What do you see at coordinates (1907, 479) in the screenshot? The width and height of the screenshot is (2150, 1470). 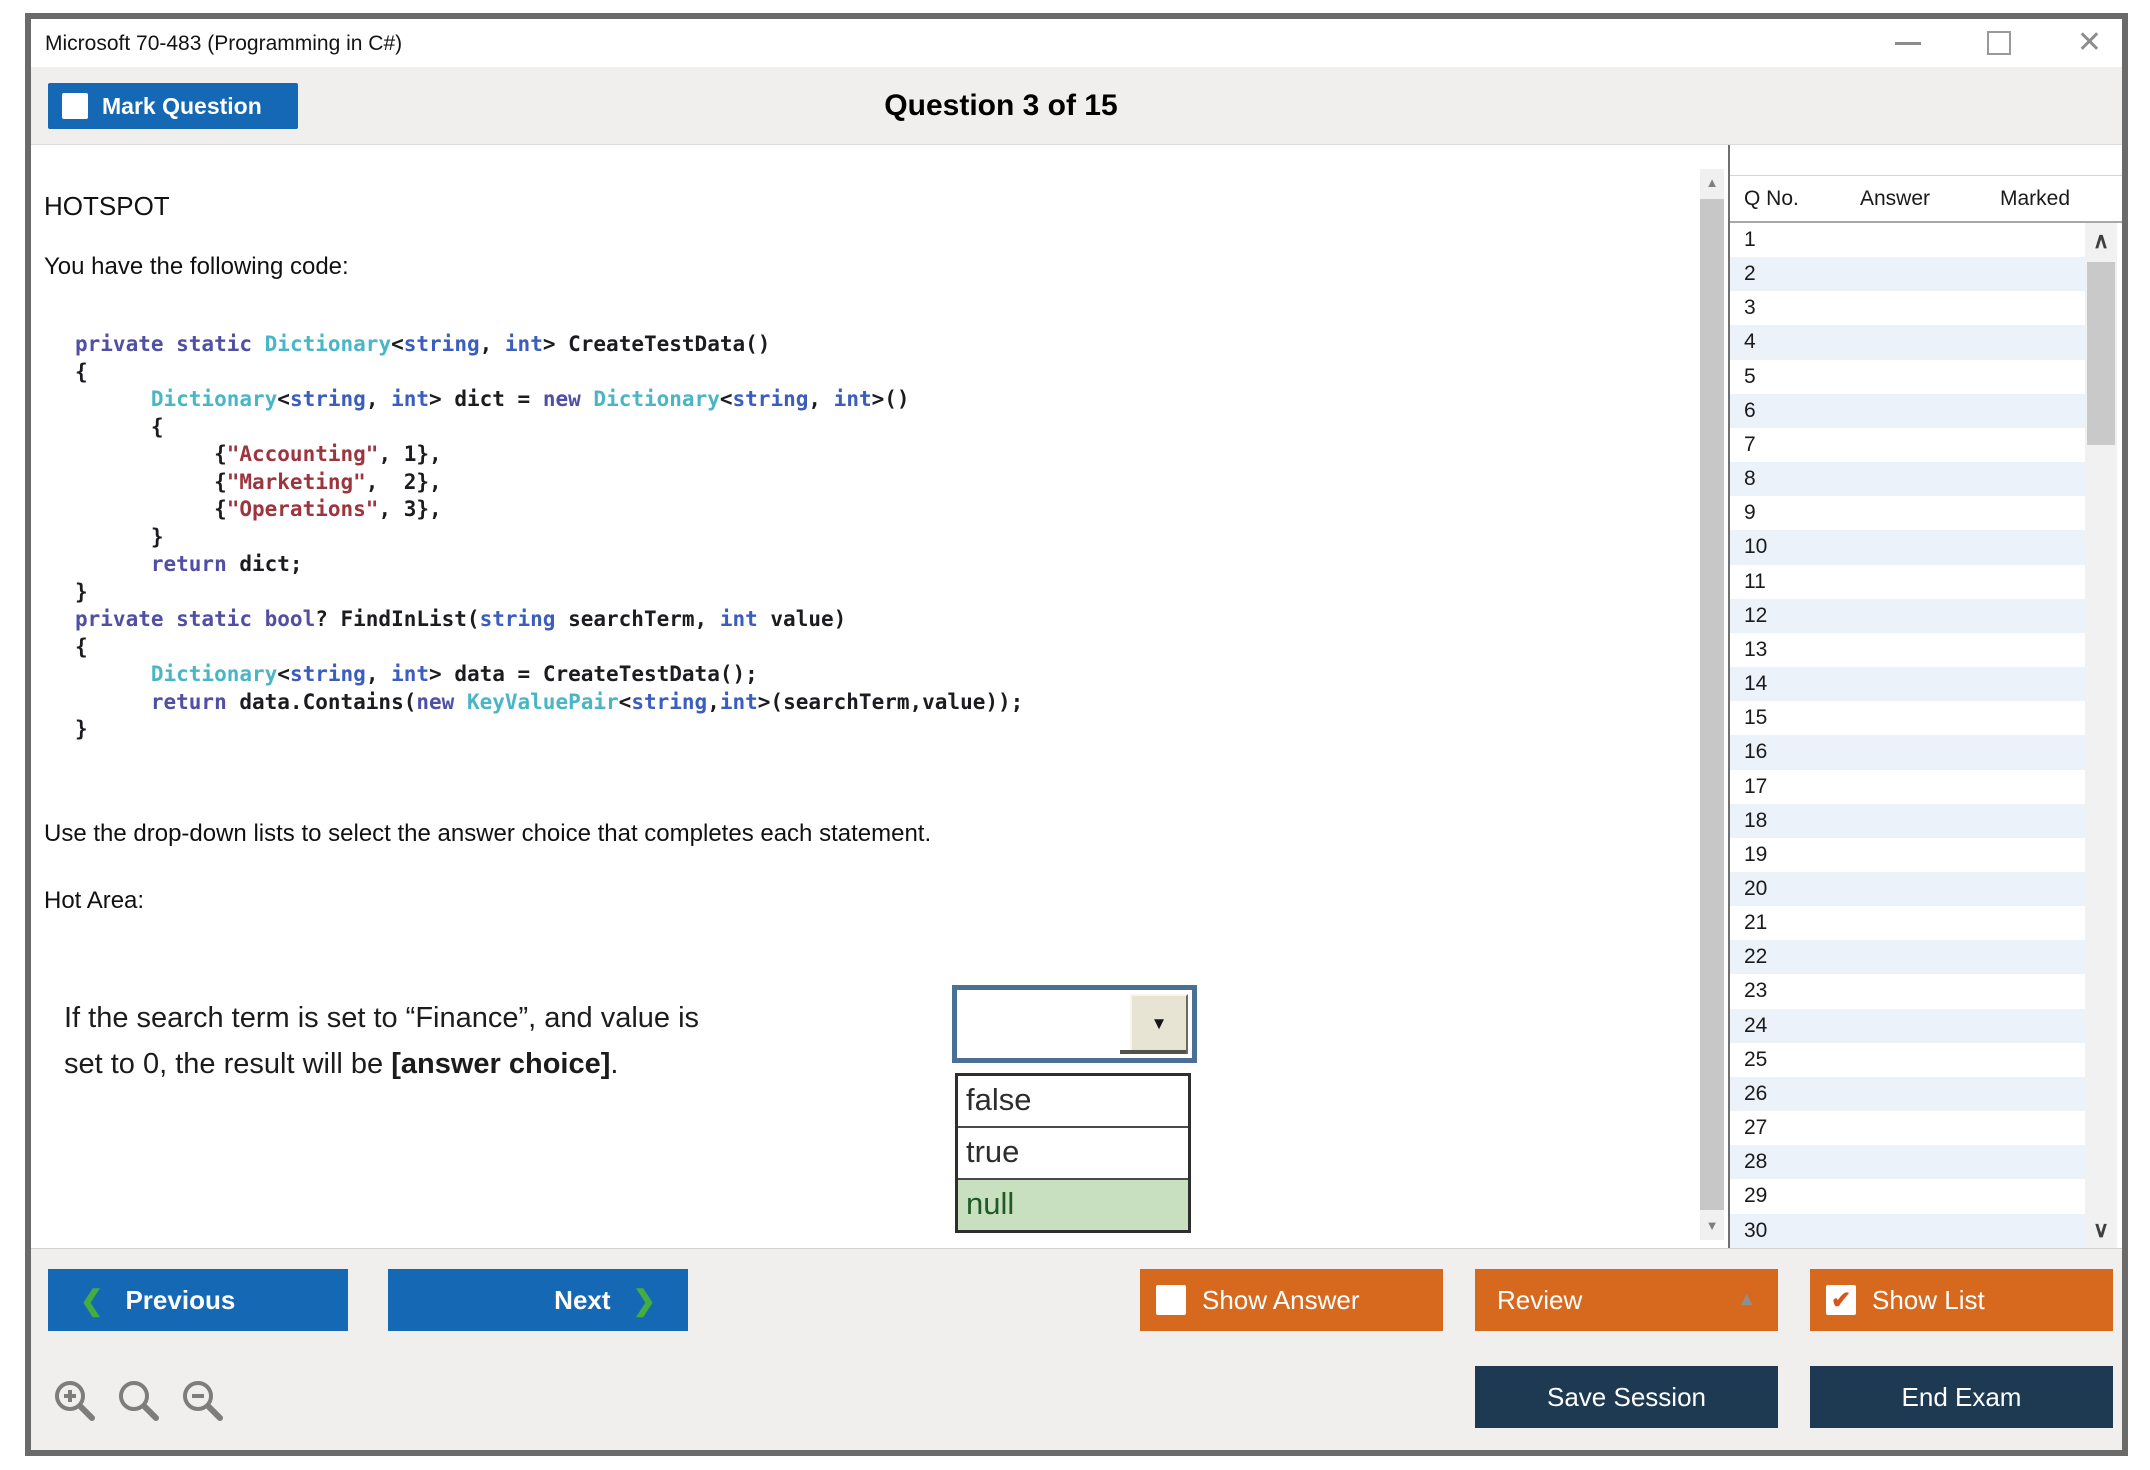 I see `question-row: 8` at bounding box center [1907, 479].